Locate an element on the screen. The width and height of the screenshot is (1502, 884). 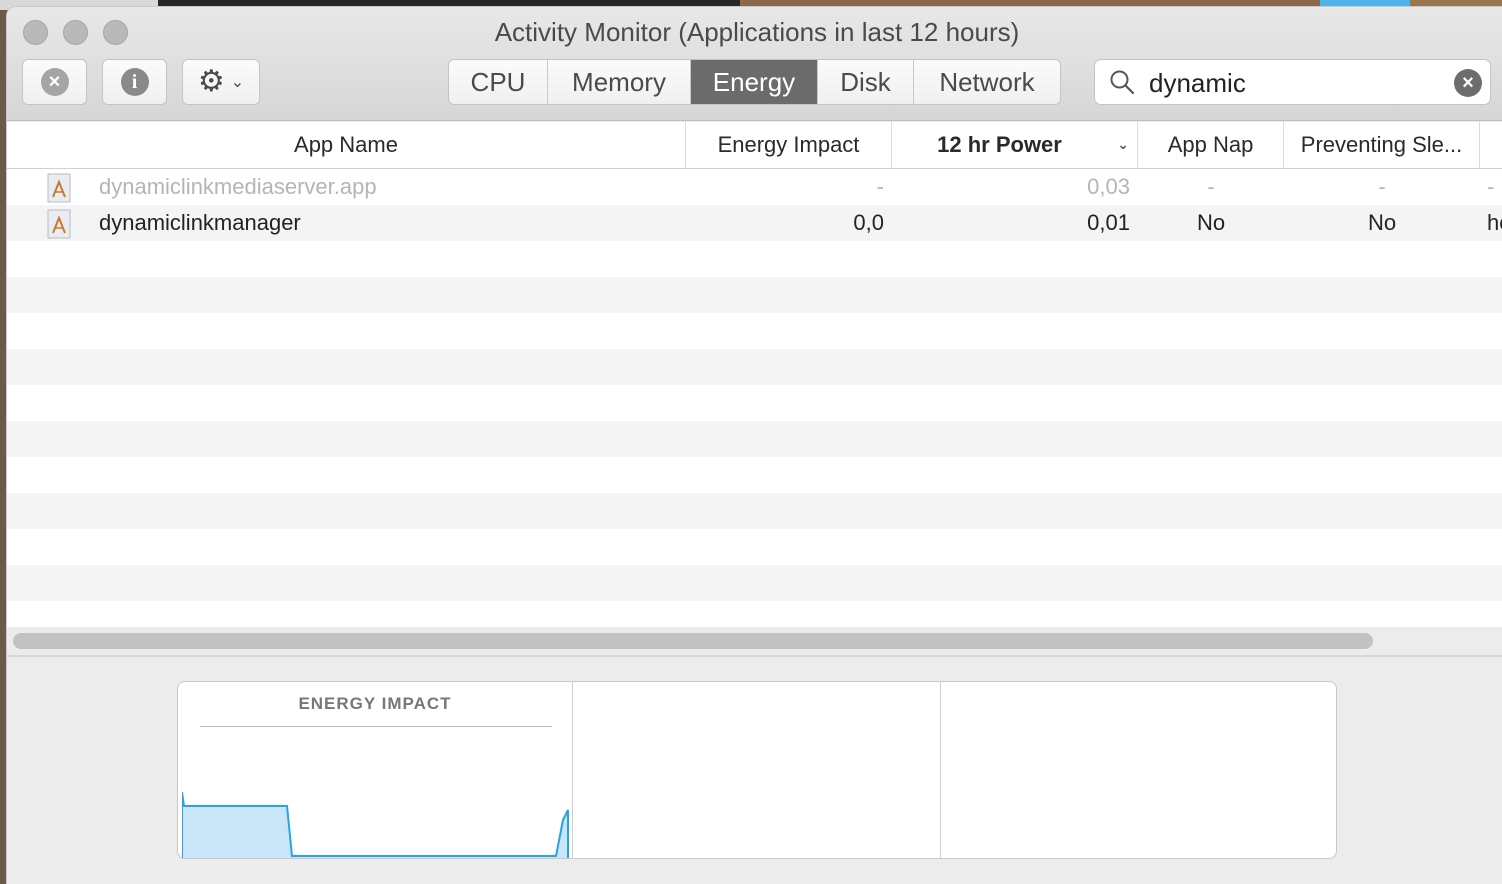
app-name-cell: dynamiclinkmediaserver.app is located at coordinates (238, 186).